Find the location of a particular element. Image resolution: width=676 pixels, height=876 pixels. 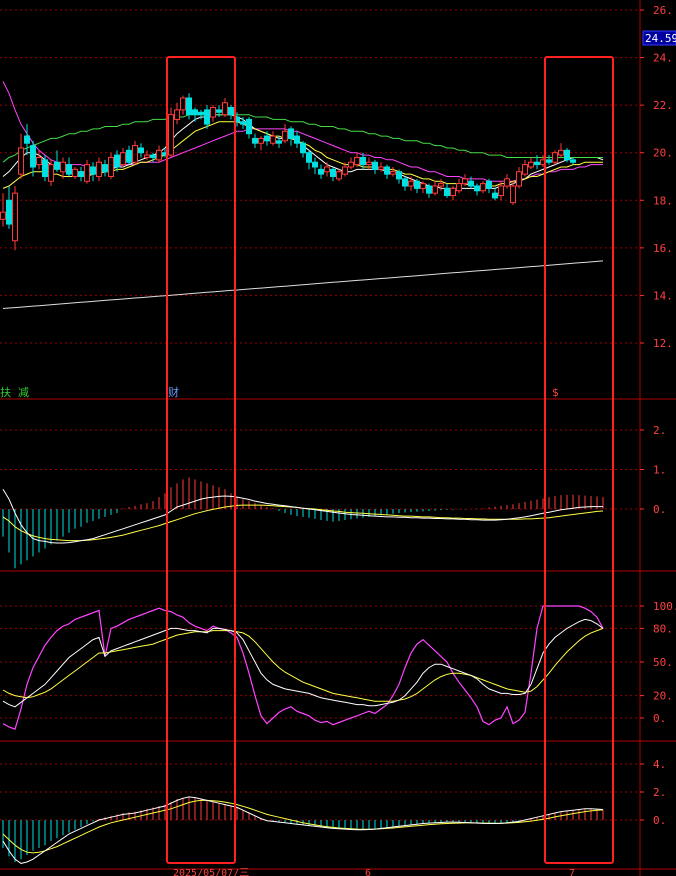

y-tick-label: 12. is located at coordinates (663, 343).